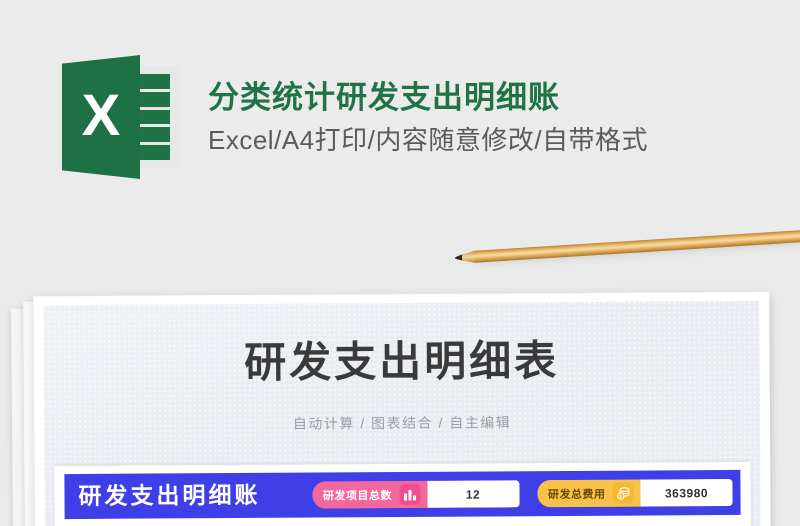 This screenshot has width=800, height=526. I want to click on worksheet-toolbar: 研发支出明细账 研发项目总数 12 研发总费用 $ 363980, so click(402, 494).